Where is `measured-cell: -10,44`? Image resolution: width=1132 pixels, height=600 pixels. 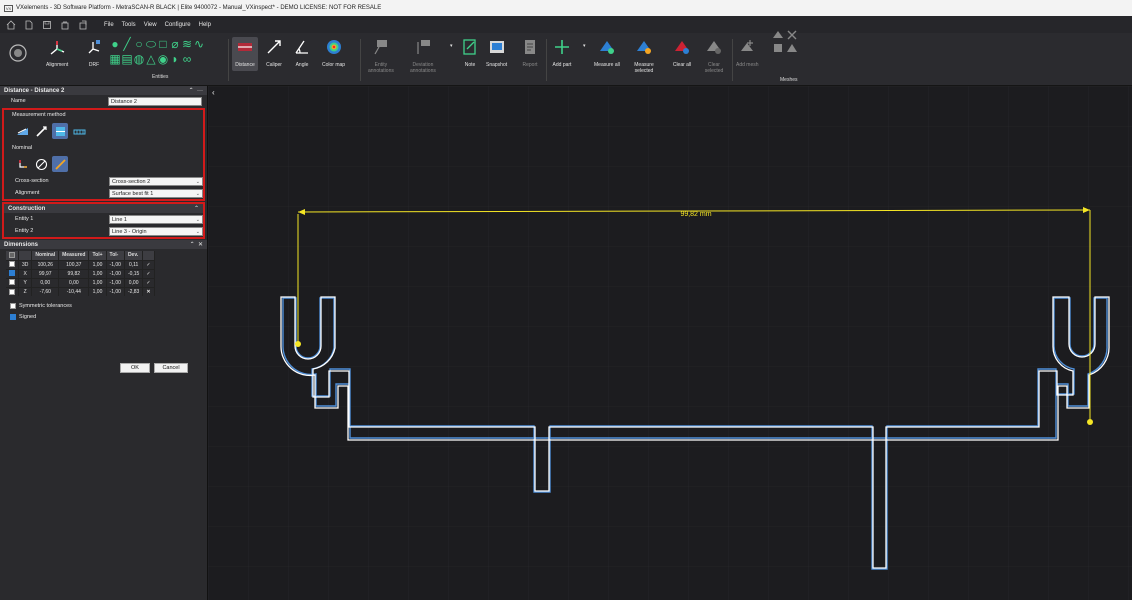 measured-cell: -10,44 is located at coordinates (74, 291).